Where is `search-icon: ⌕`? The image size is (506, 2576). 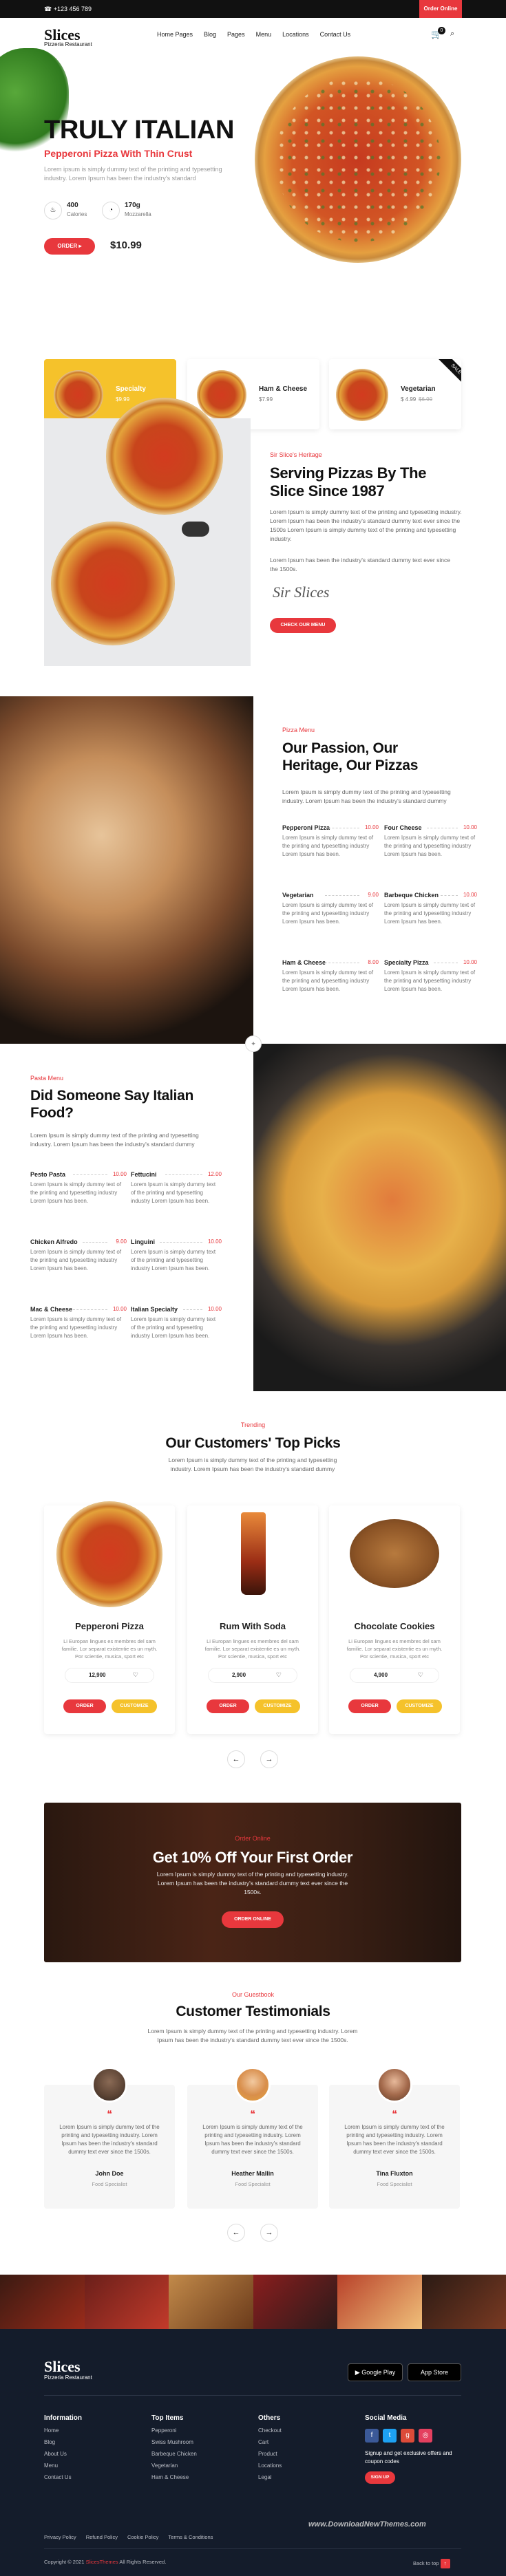 search-icon: ⌕ is located at coordinates (452, 34).